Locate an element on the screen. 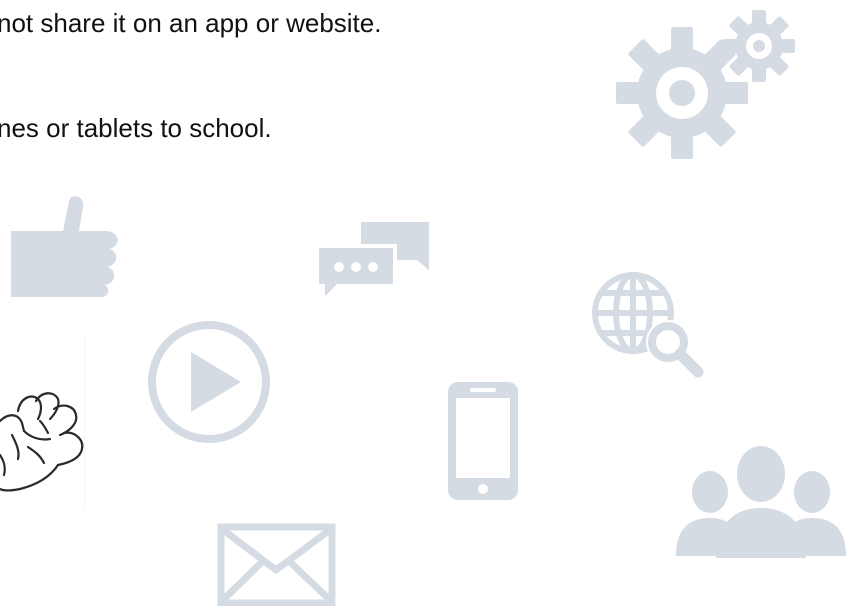  waving-hand-icon is located at coordinates (42, 442).